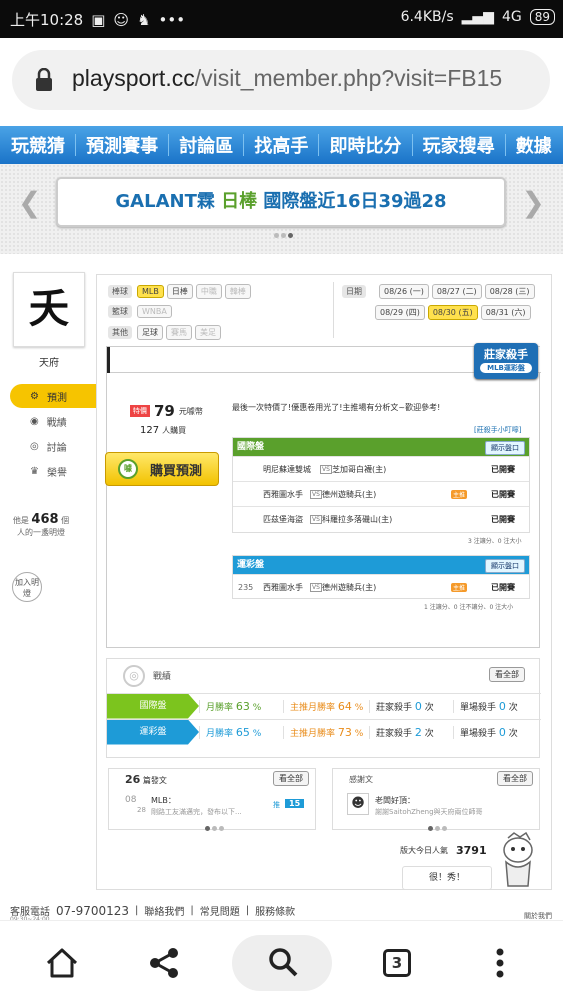 This screenshot has width=563, height=1000. I want to click on date-0826: 08/26 (一), so click(404, 291).